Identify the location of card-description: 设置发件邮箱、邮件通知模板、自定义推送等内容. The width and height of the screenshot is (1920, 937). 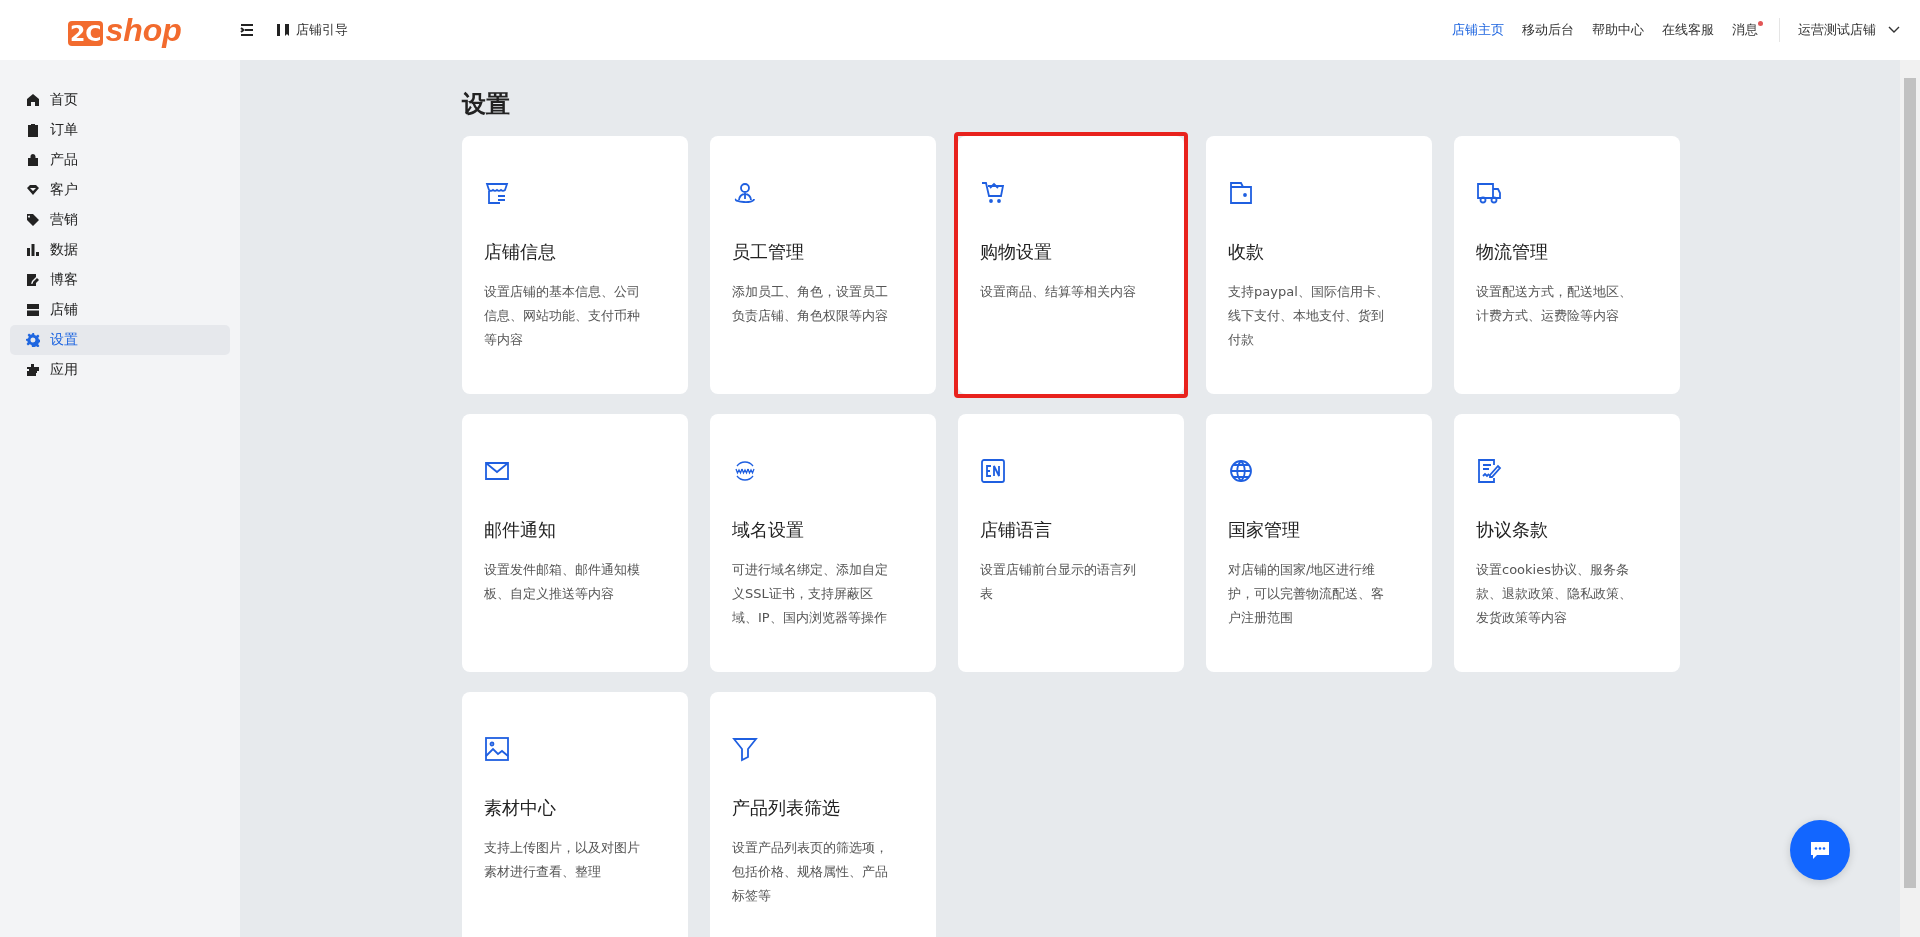
(562, 582).